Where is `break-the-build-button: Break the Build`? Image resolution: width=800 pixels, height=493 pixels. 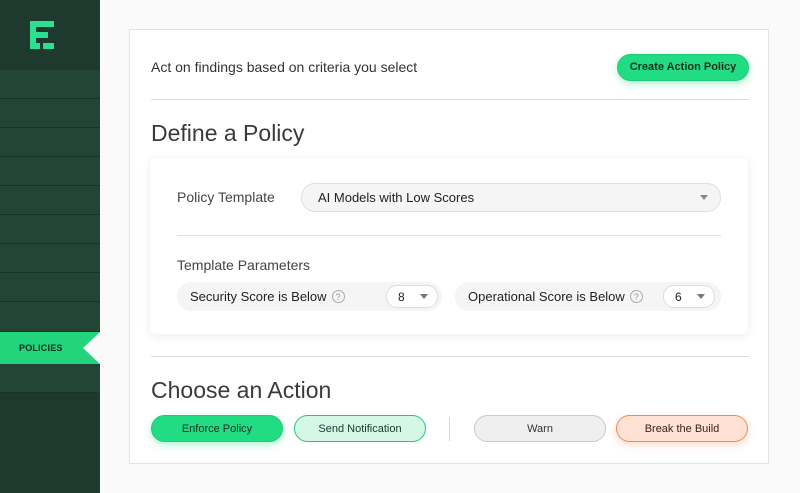
break-the-build-button: Break the Build is located at coordinates (682, 428).